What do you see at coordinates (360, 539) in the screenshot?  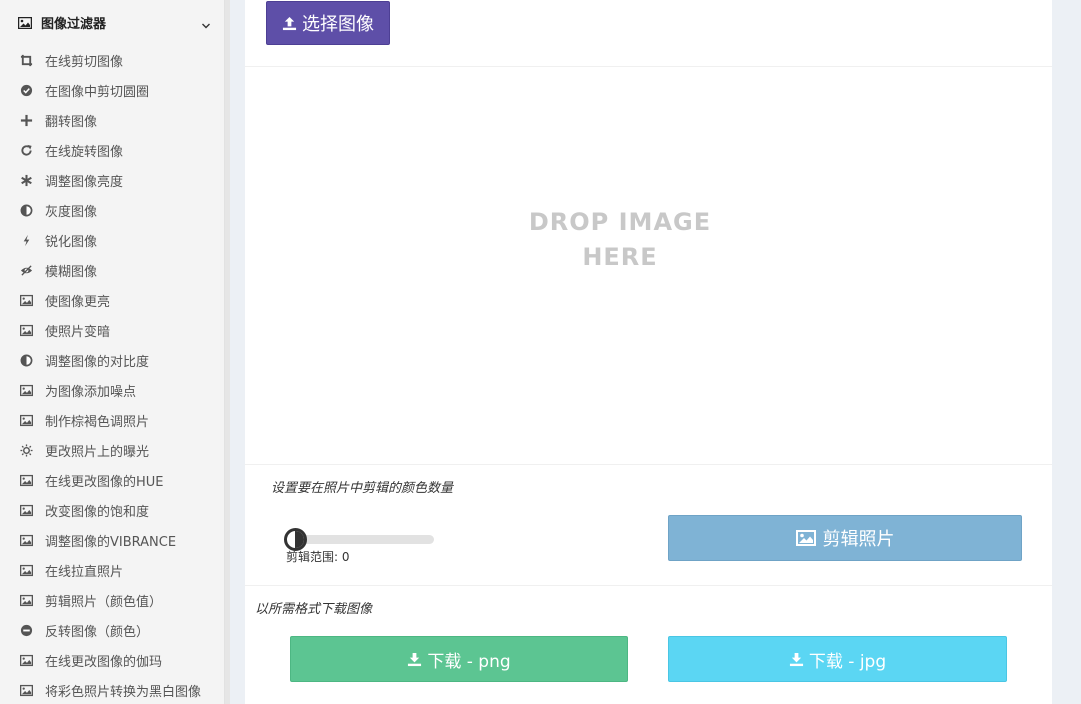 I see `clip-range-slider-track` at bounding box center [360, 539].